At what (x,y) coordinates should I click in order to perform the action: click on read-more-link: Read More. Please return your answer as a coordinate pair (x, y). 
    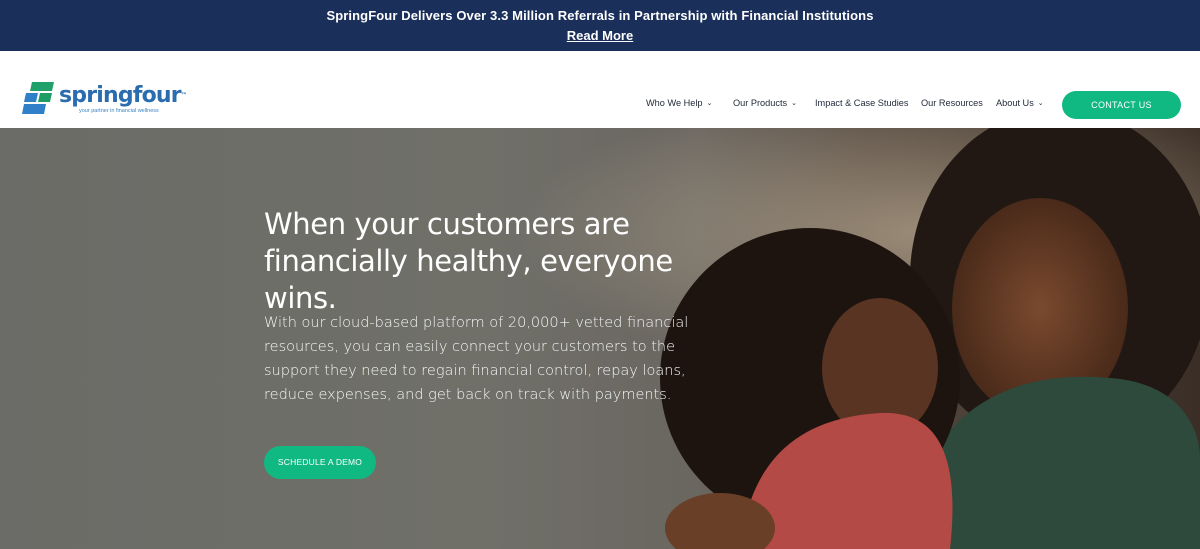
    Looking at the image, I should click on (600, 35).